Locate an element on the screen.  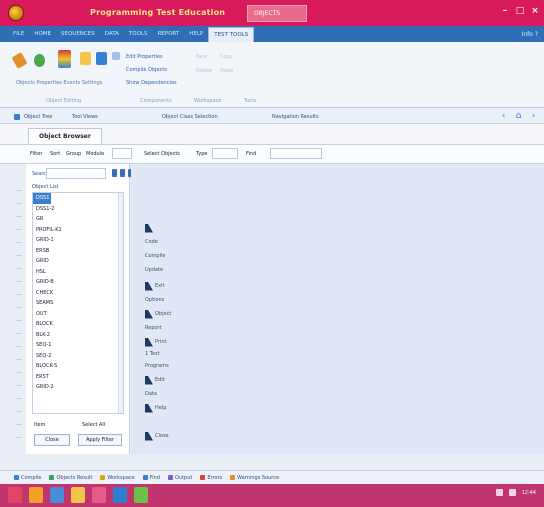
network-icon is located at coordinates (499, 492).